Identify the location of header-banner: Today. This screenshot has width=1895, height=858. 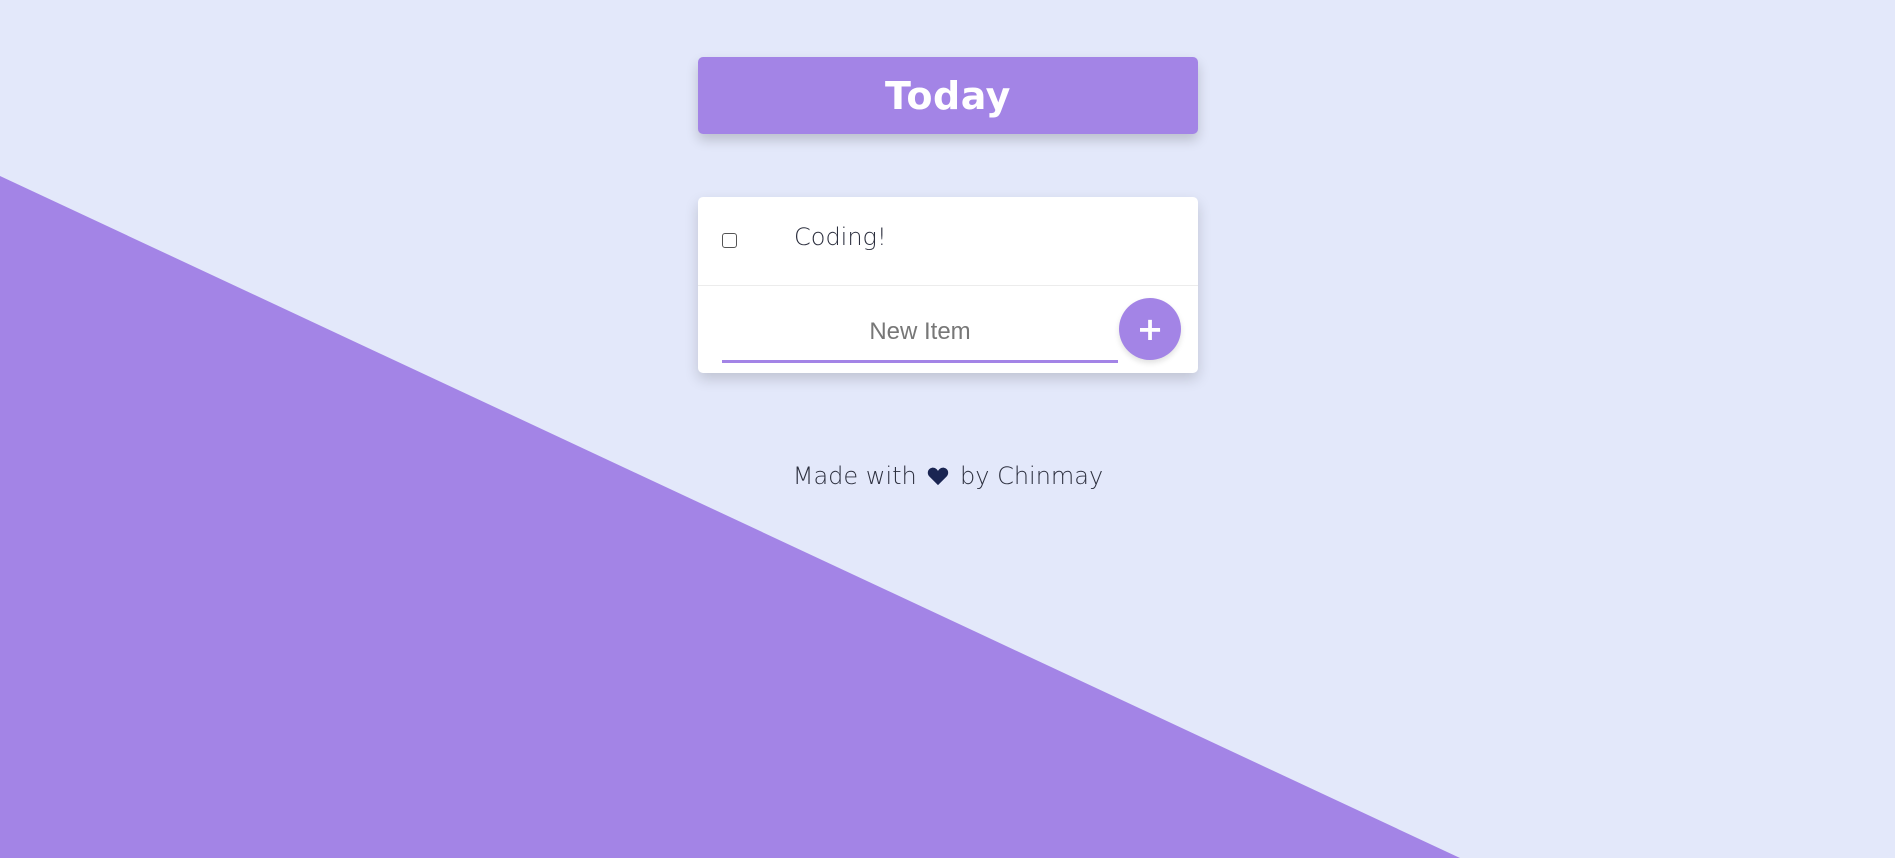
(948, 95).